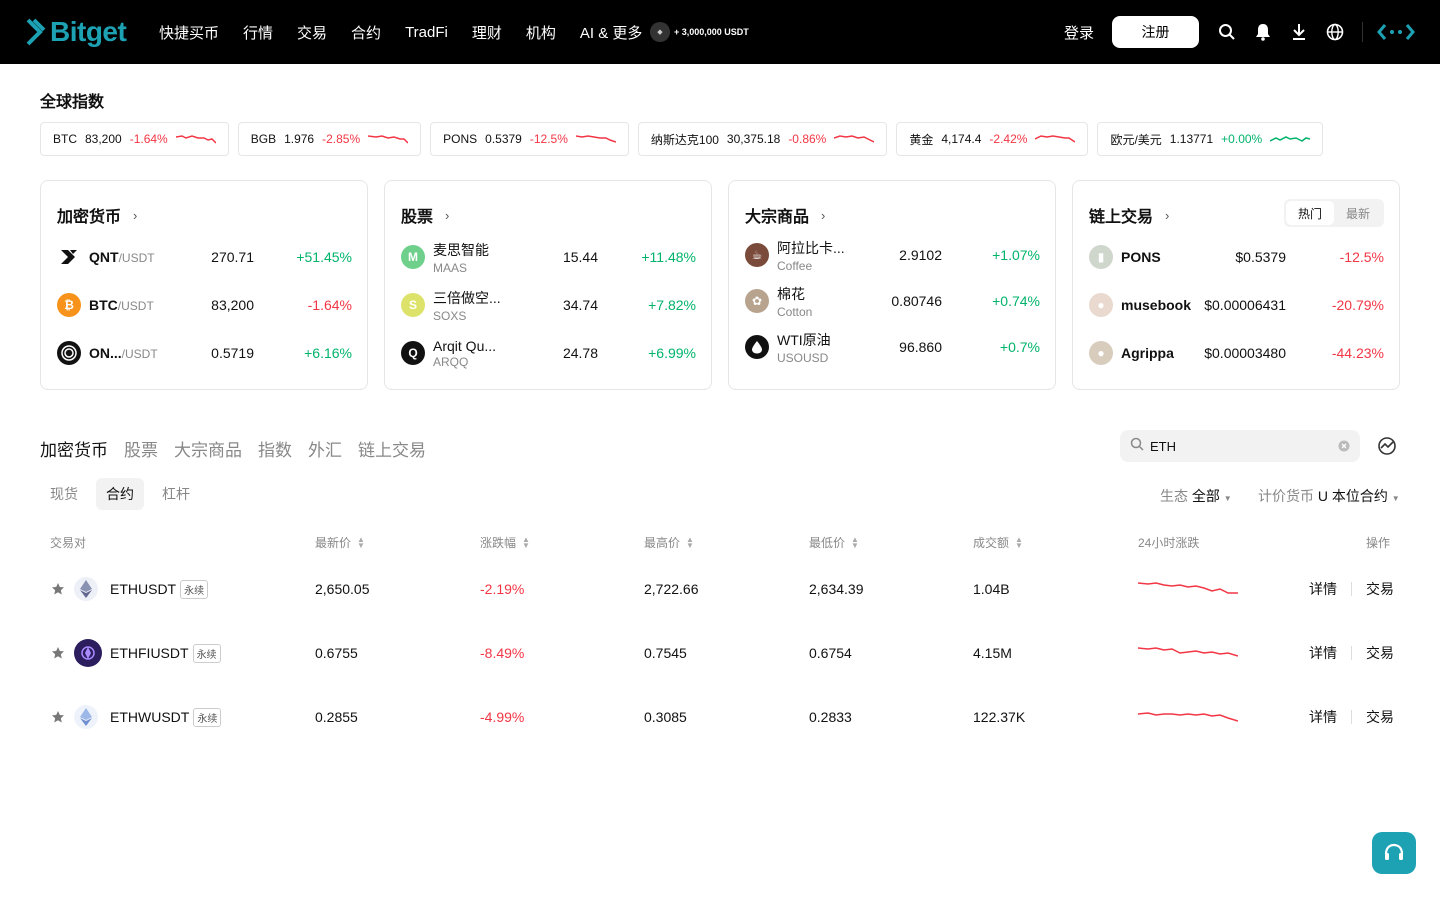 The height and width of the screenshot is (900, 1440). I want to click on low: 0.2833, so click(830, 717).